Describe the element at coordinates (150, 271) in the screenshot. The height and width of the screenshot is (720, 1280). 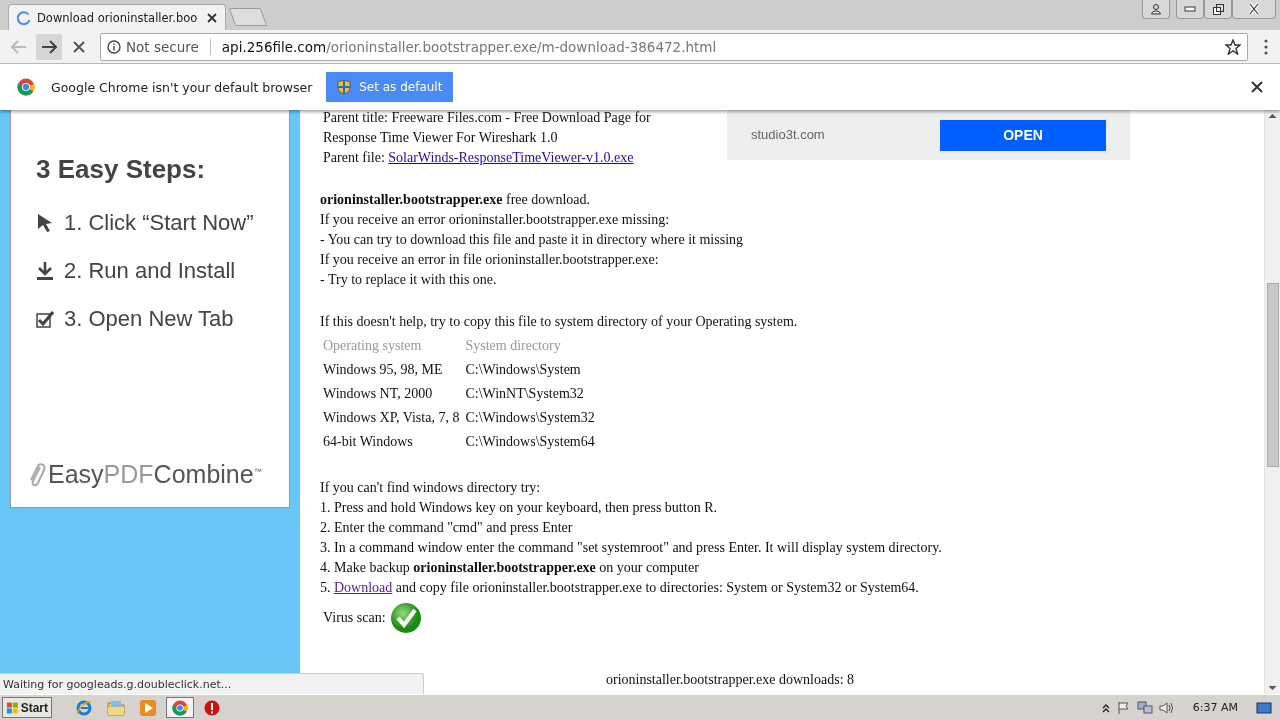
I see `ad-step: 2. Run and Install` at that location.